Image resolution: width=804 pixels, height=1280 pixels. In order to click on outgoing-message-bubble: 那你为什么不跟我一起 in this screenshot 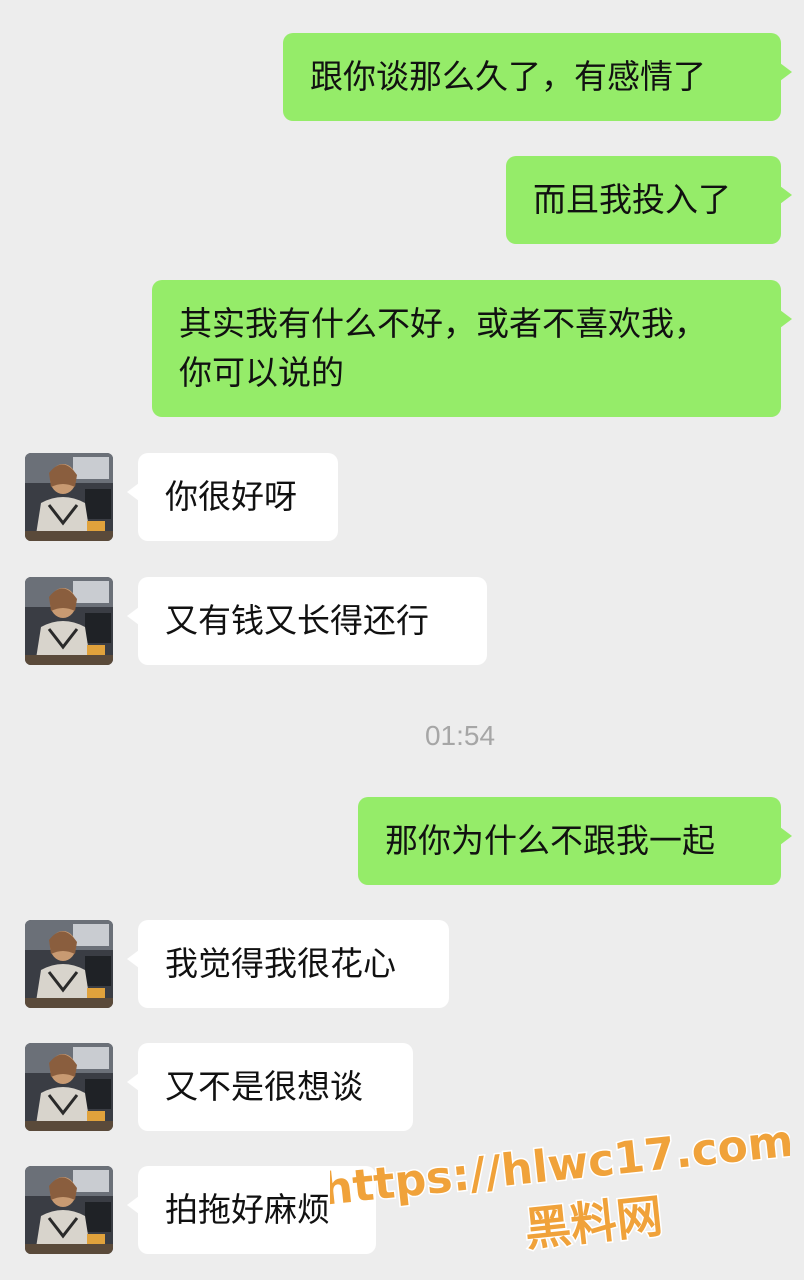, I will do `click(575, 841)`.